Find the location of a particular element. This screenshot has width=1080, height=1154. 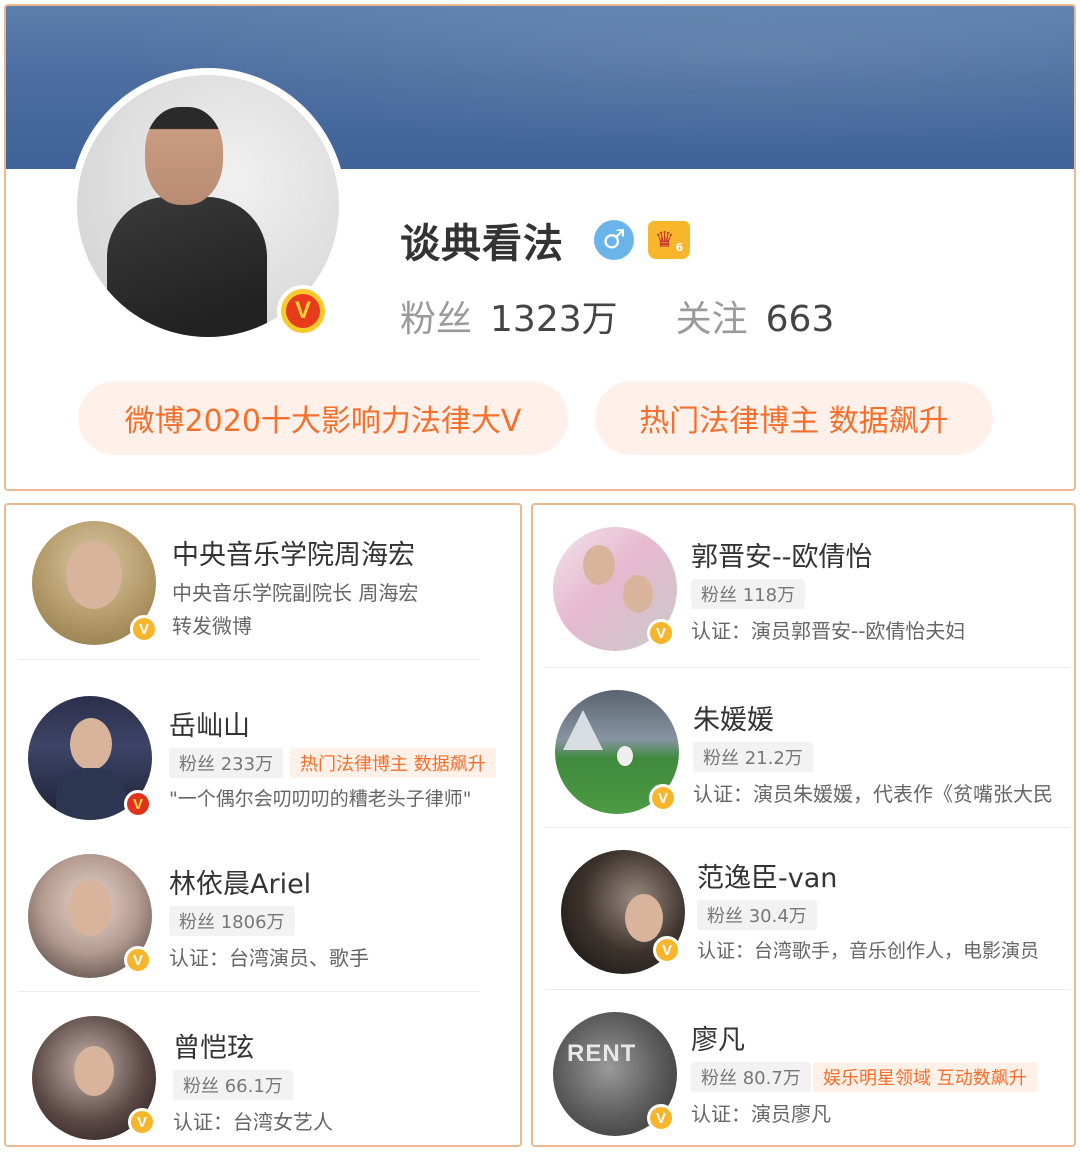

user-name: 林依晨Ariel is located at coordinates (240, 881).